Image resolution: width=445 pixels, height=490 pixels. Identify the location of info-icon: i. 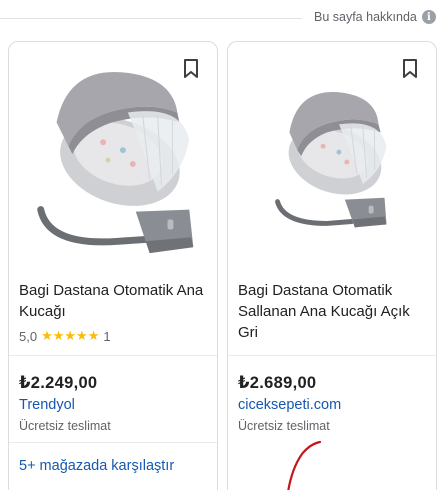
(428, 17).